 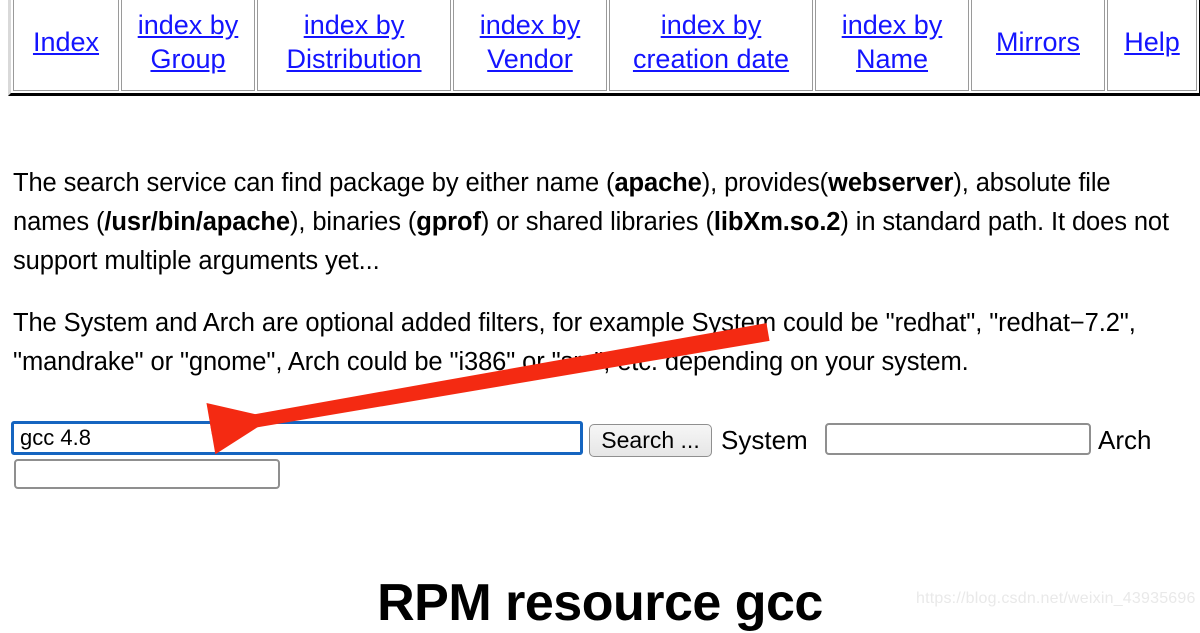 I want to click on nav-cell-mirrors: Mirrors, so click(x=1038, y=45).